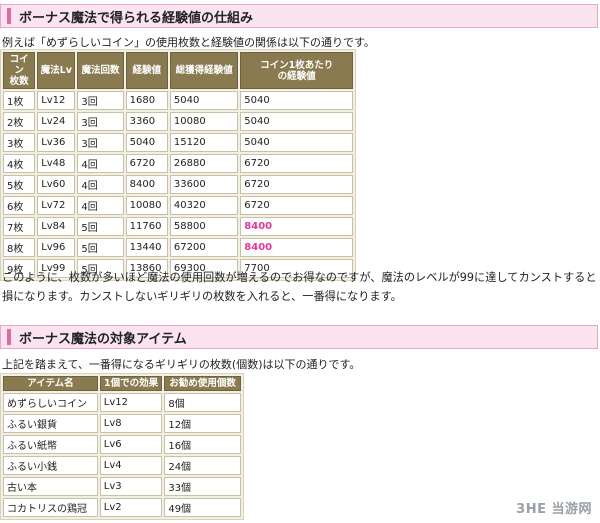  What do you see at coordinates (204, 205) in the screenshot?
I see `table-cell: 40320` at bounding box center [204, 205].